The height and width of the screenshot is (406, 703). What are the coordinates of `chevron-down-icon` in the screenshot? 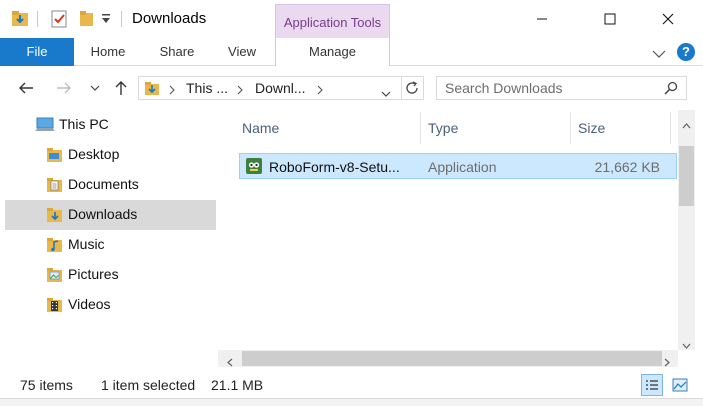 It's located at (95, 88).